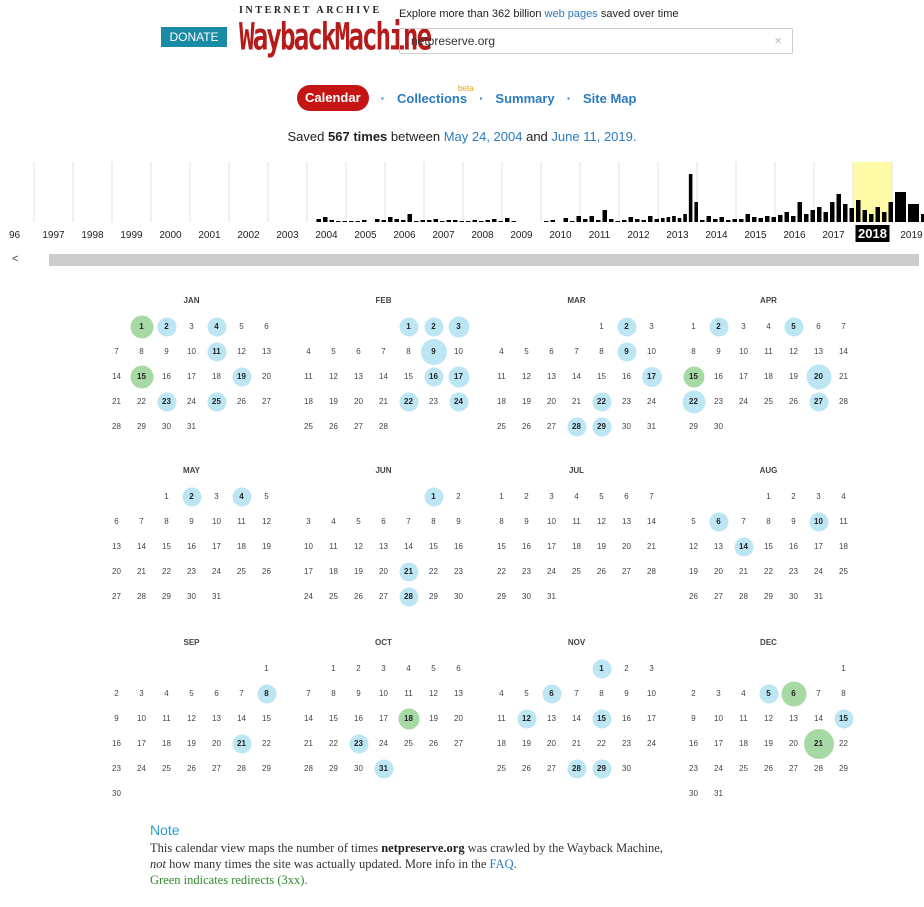 The image size is (924, 907). What do you see at coordinates (718, 743) in the screenshot?
I see `day-number: 17` at bounding box center [718, 743].